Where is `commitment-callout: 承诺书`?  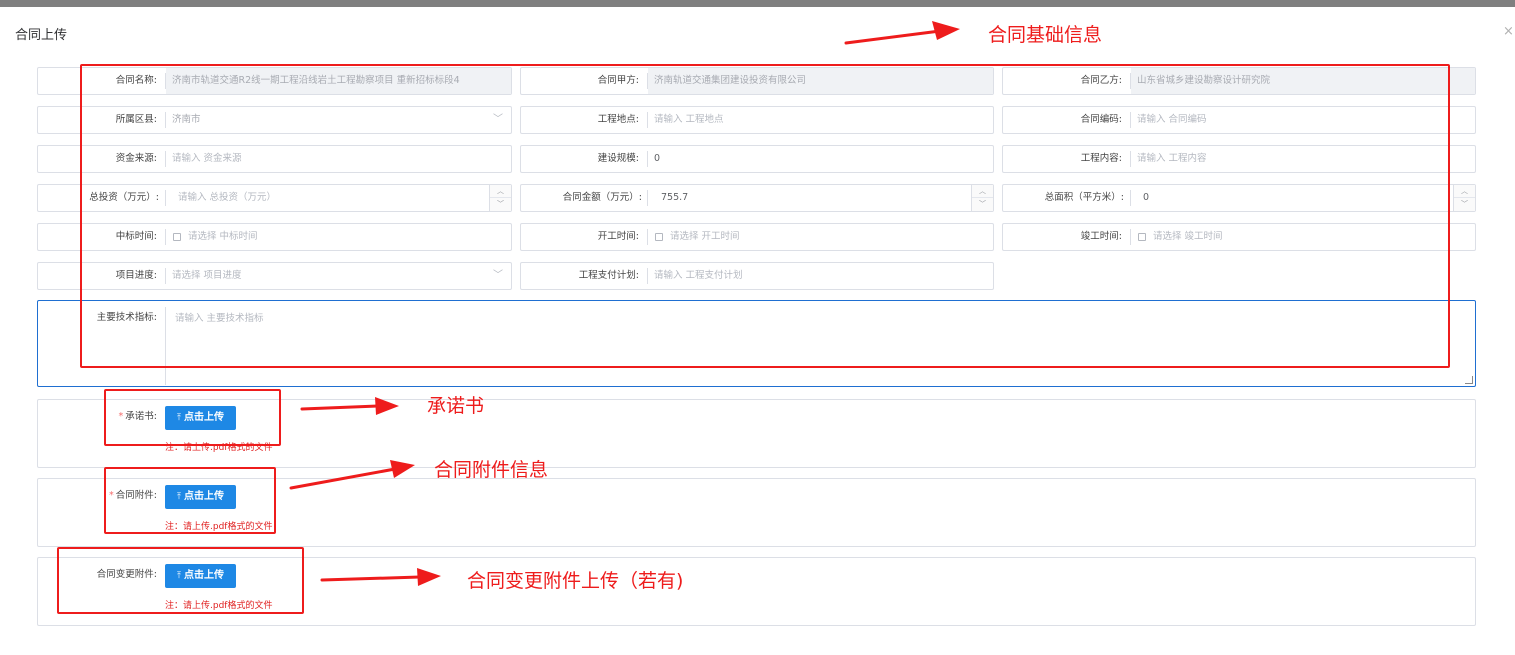 commitment-callout: 承诺书 is located at coordinates (456, 406).